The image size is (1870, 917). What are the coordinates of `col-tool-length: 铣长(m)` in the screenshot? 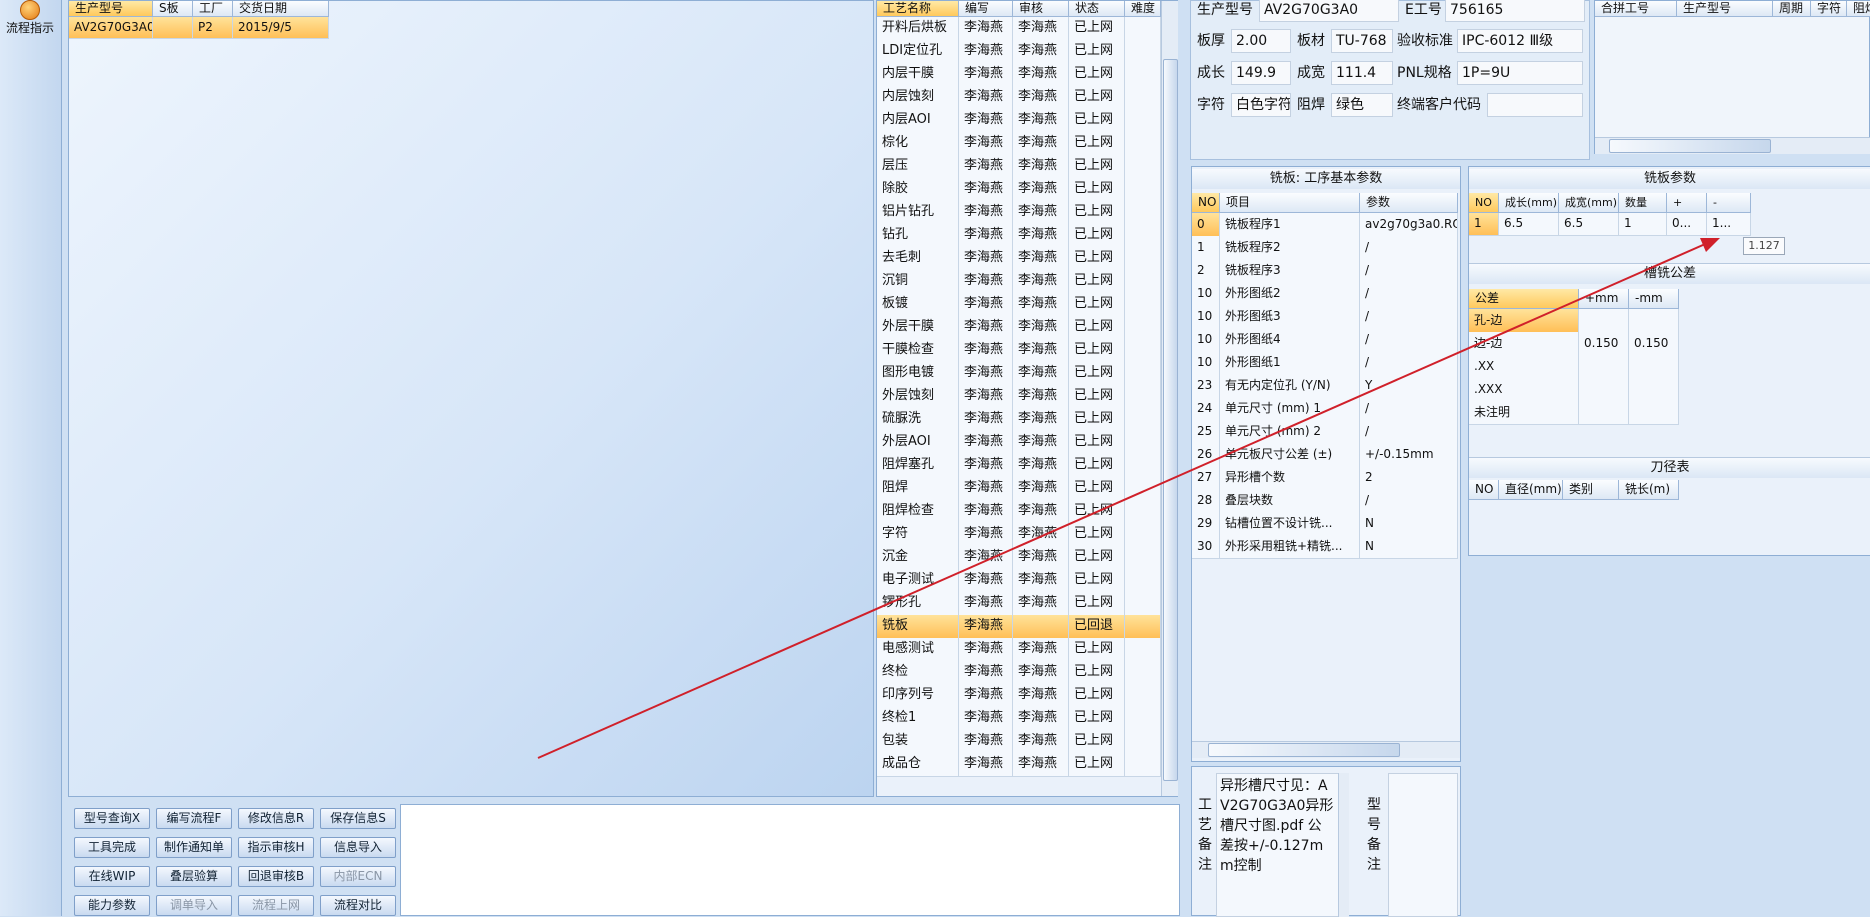 It's located at (1649, 489).